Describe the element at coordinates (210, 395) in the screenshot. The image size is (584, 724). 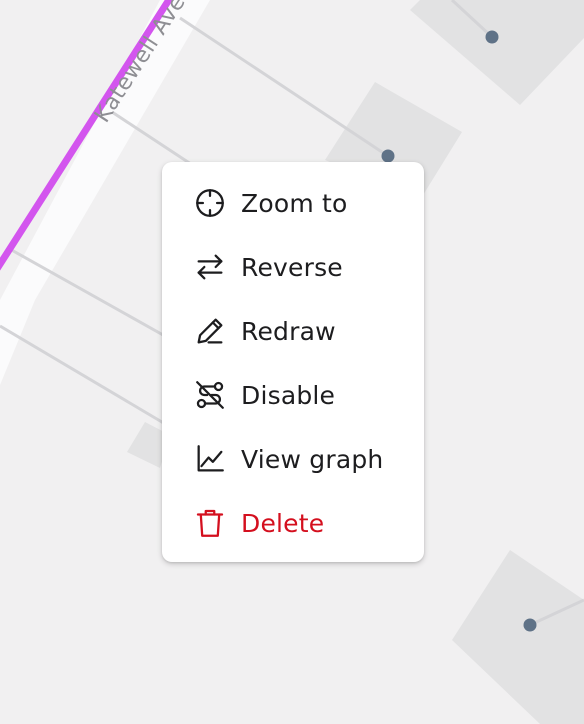
I see `route-off-icon` at that location.